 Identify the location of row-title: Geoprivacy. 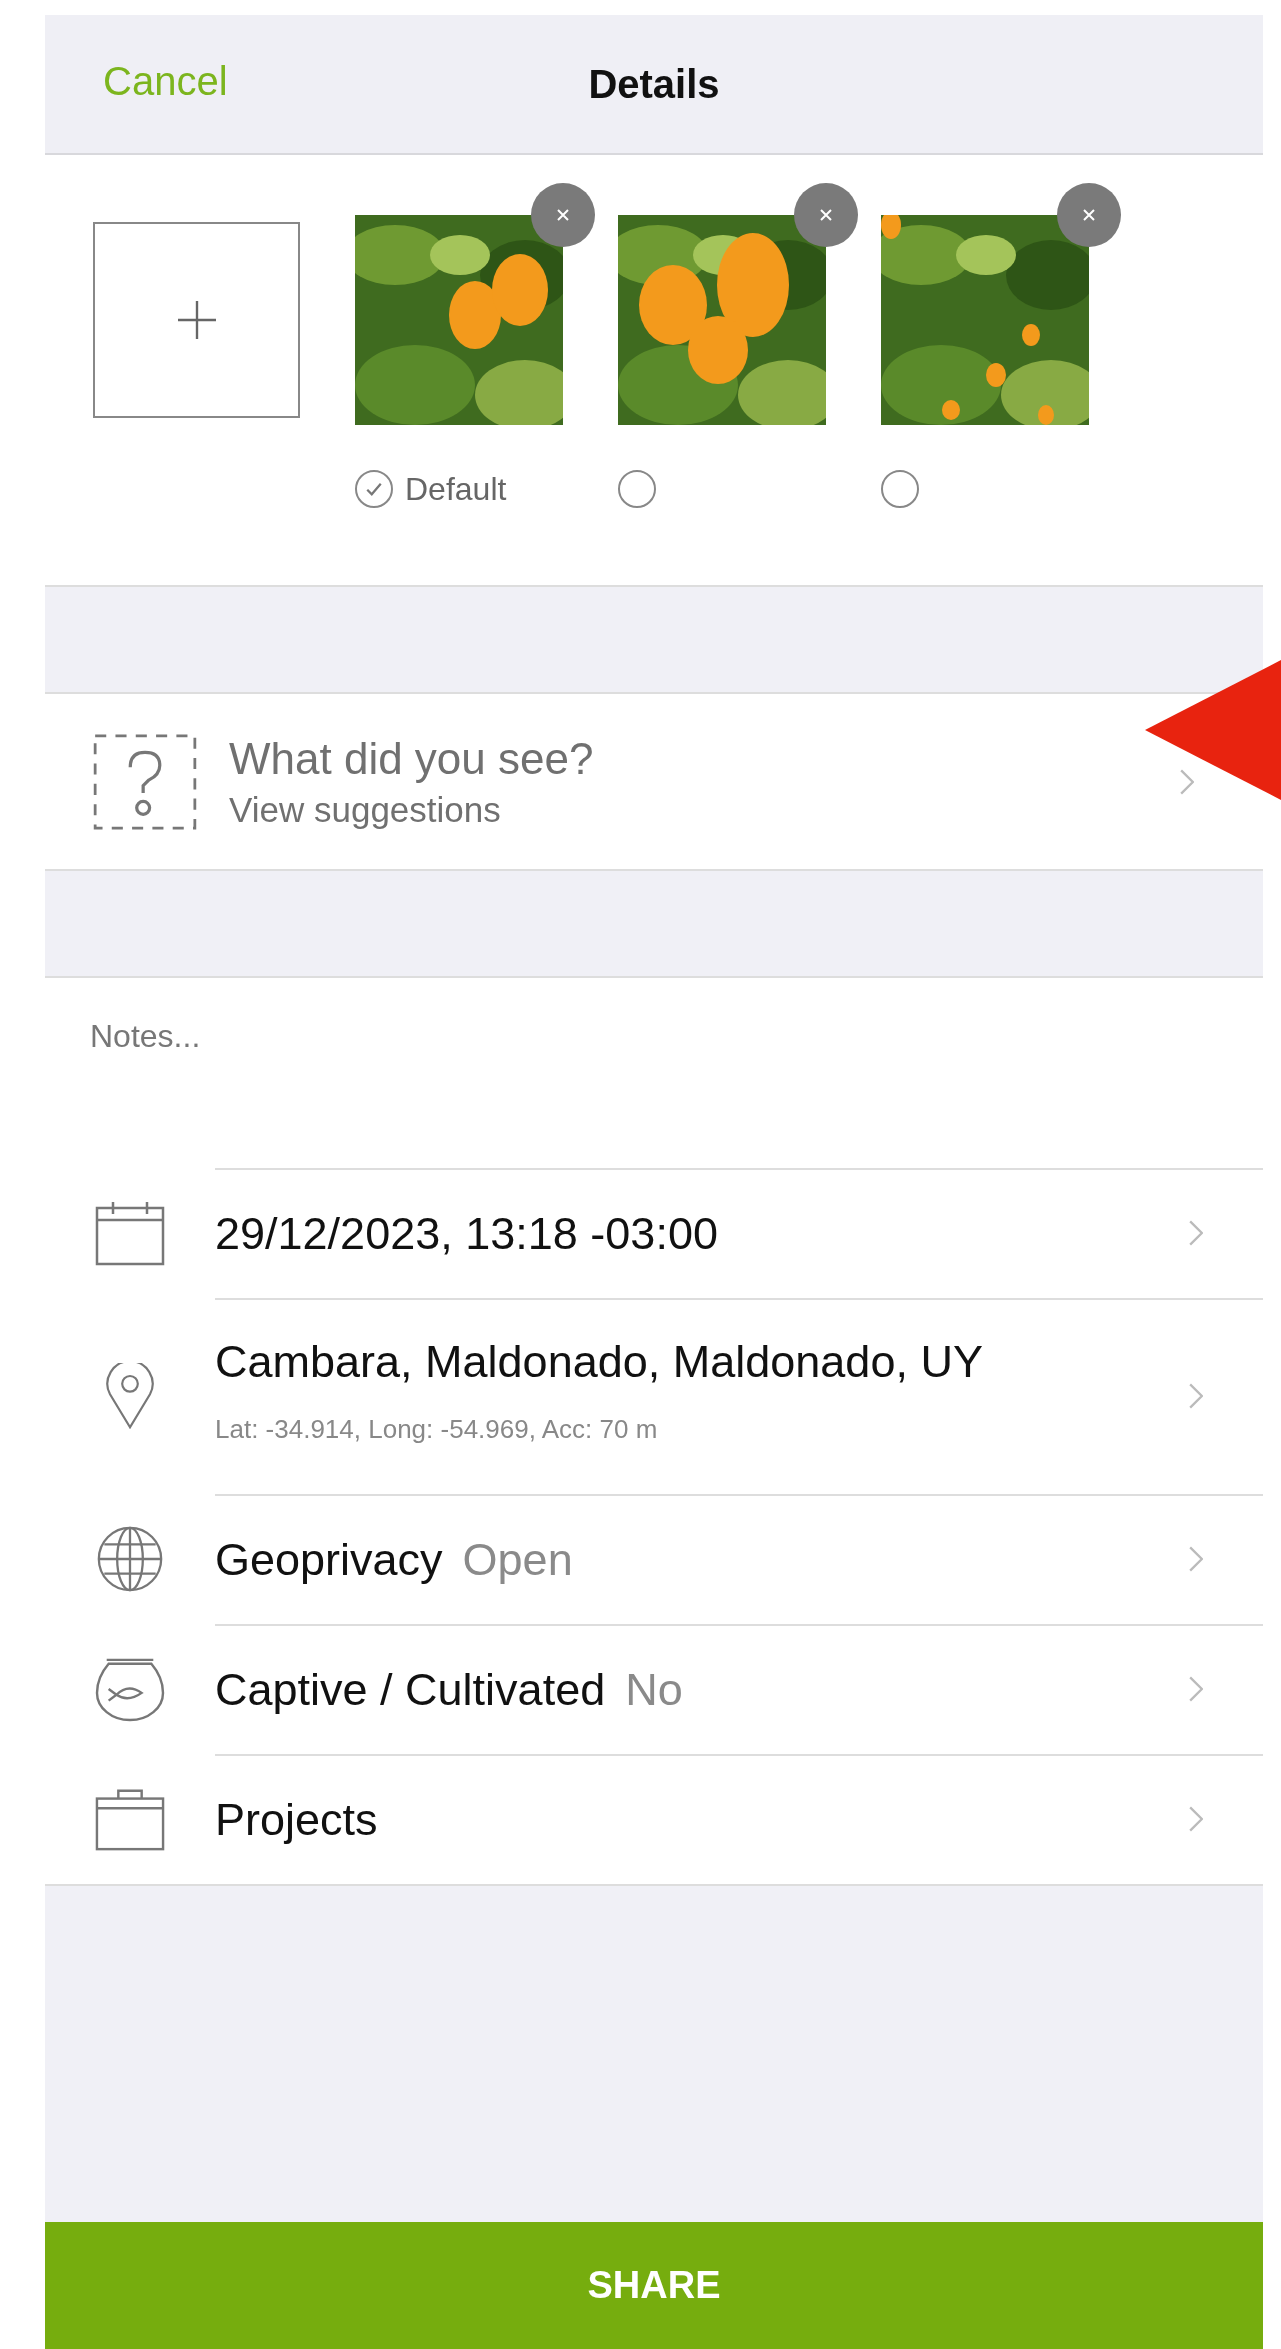
(329, 1560).